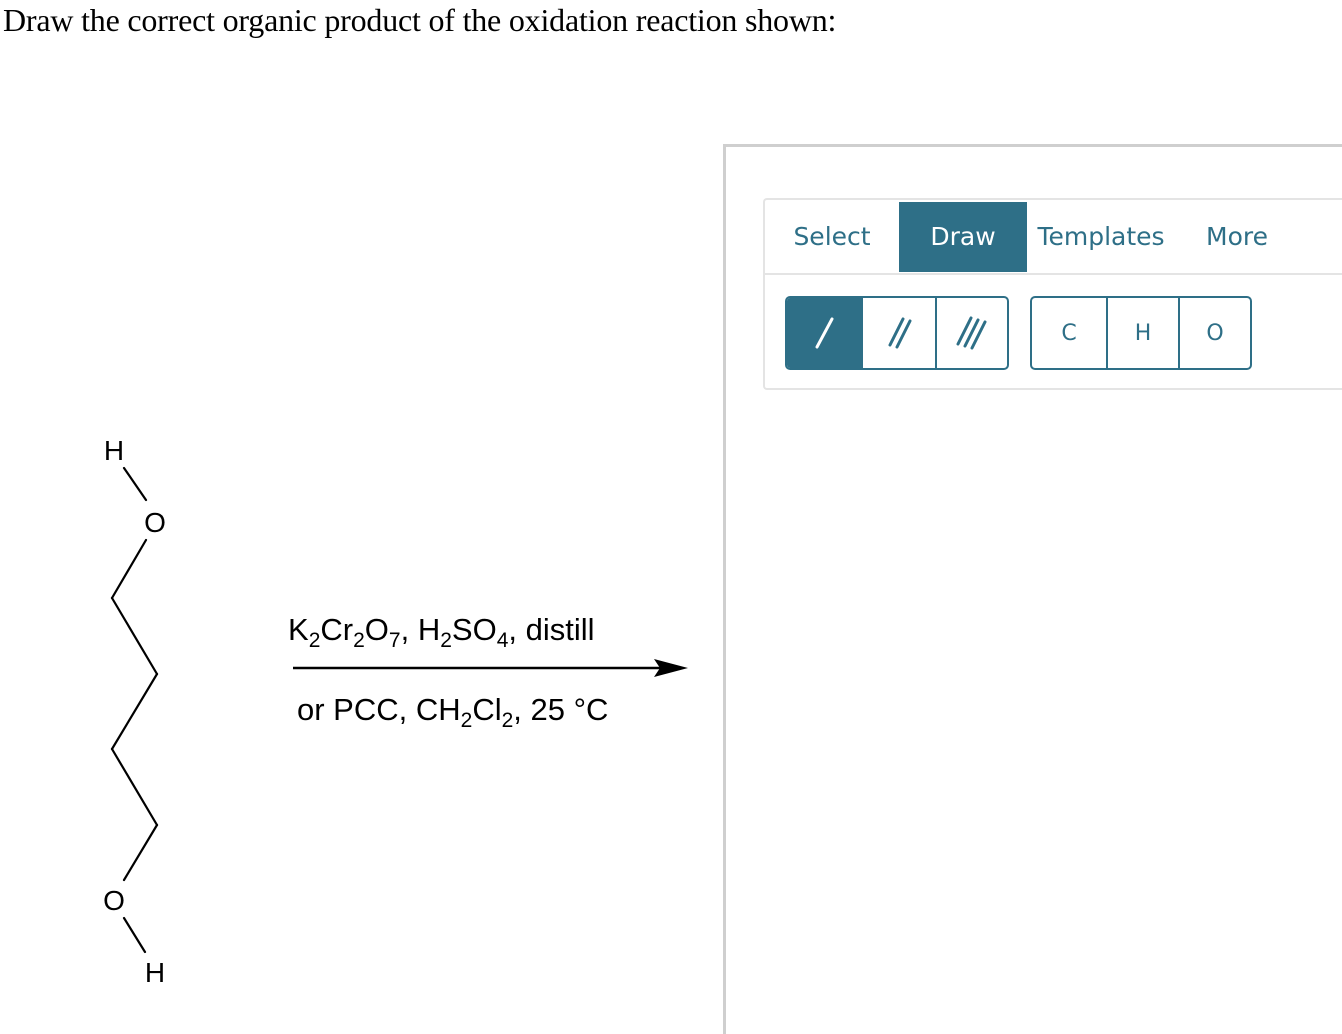 Image resolution: width=1342 pixels, height=1034 pixels. I want to click on bond-c4-o, so click(140, 852).